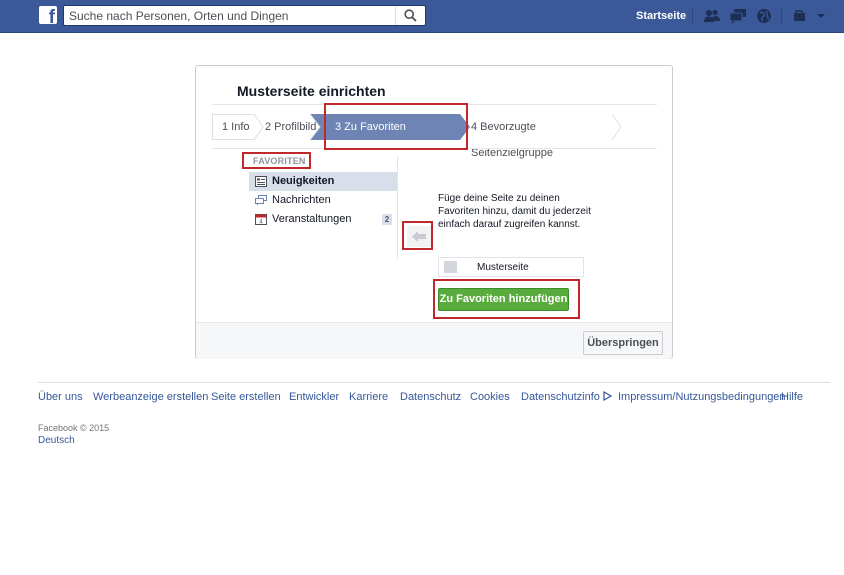  I want to click on footer-link-cookies: Cookies, so click(490, 397).